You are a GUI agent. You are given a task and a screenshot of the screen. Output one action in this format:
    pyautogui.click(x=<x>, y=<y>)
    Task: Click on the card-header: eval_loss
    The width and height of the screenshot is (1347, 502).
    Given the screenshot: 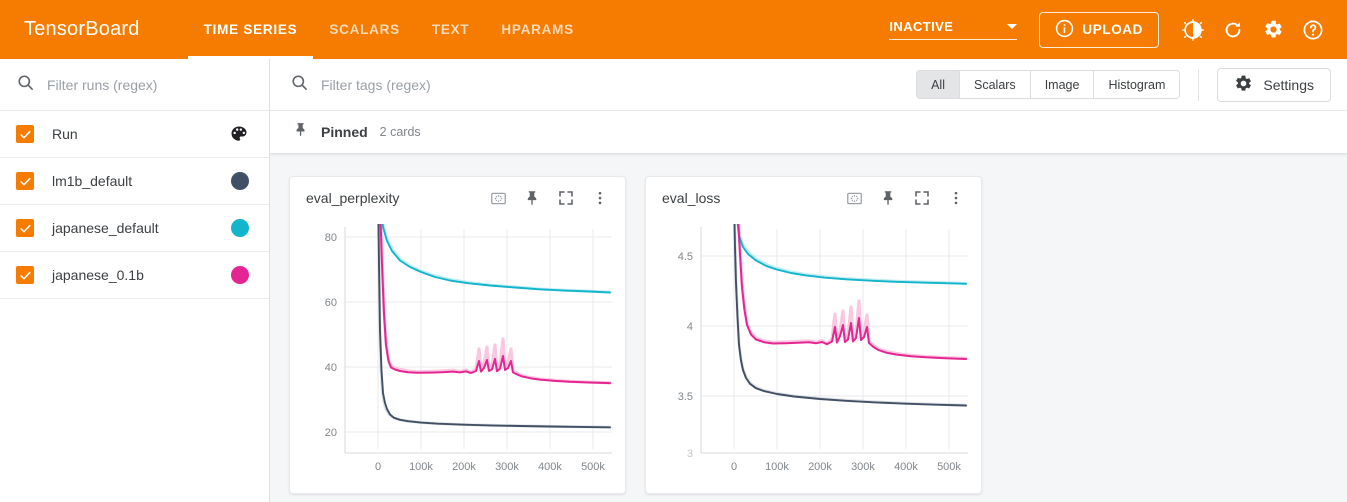 What is the action you would take?
    pyautogui.click(x=813, y=198)
    